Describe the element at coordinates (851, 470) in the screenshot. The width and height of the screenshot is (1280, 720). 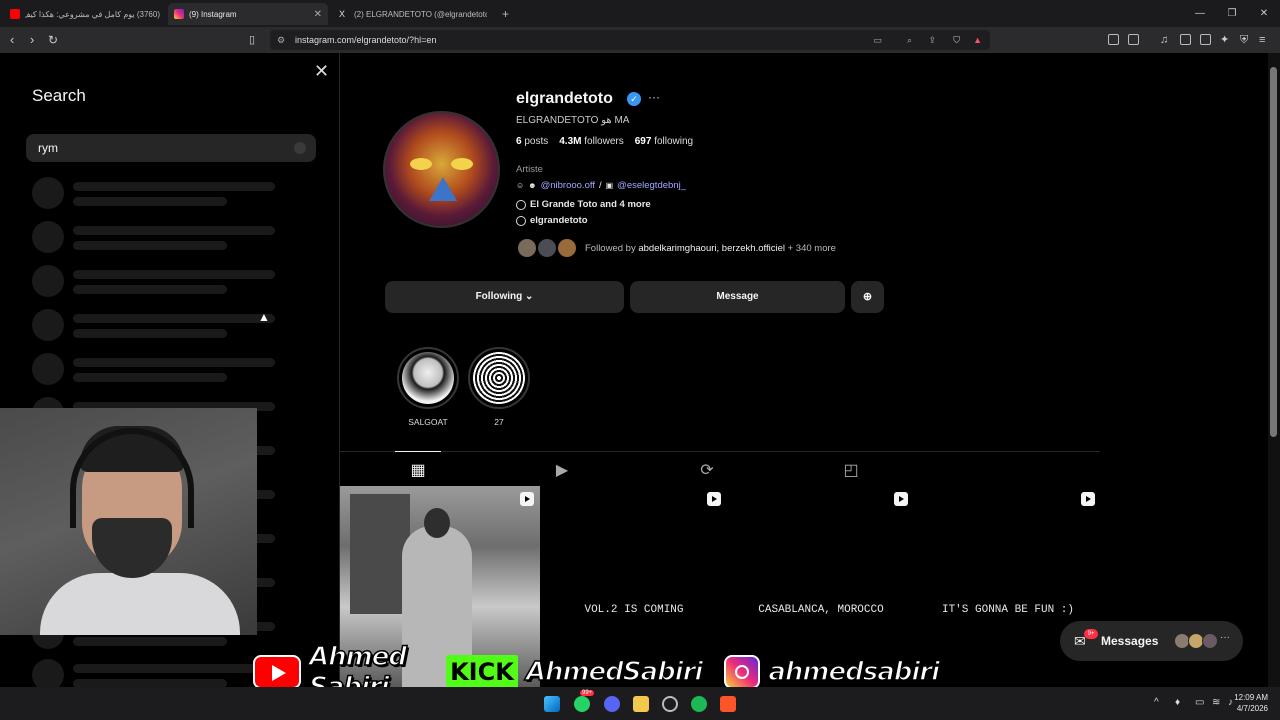
I see `tagged-icon: ◰` at that location.